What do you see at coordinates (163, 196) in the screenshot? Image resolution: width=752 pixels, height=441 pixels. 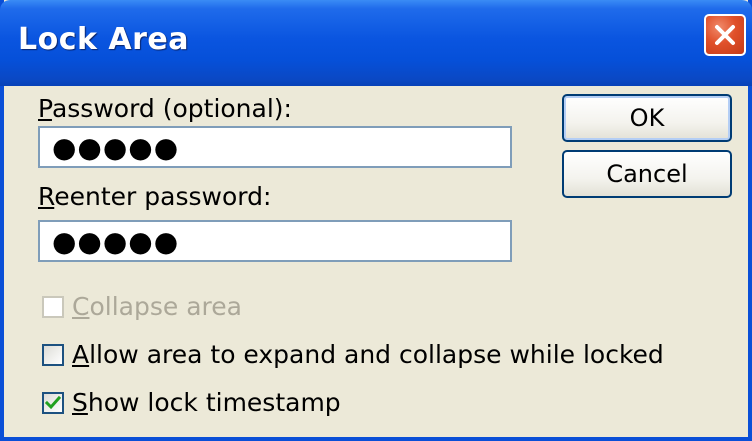 I see `reenter-label-rest: eenter password:` at bounding box center [163, 196].